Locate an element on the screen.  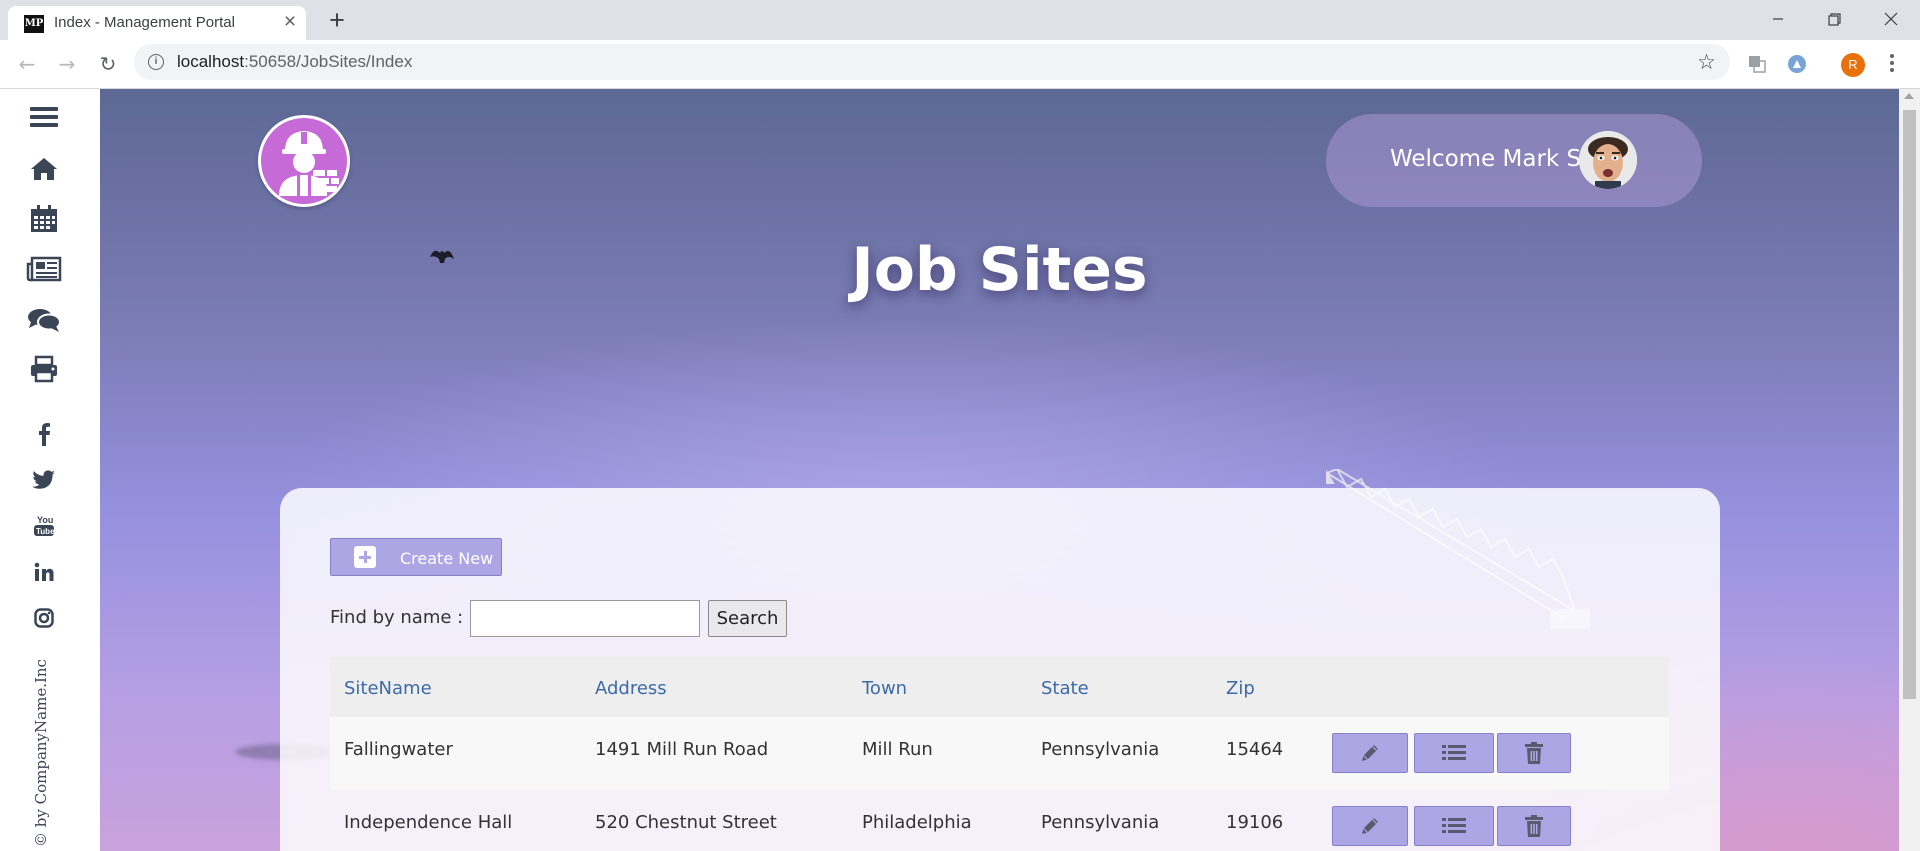
home-icon is located at coordinates (44, 169).